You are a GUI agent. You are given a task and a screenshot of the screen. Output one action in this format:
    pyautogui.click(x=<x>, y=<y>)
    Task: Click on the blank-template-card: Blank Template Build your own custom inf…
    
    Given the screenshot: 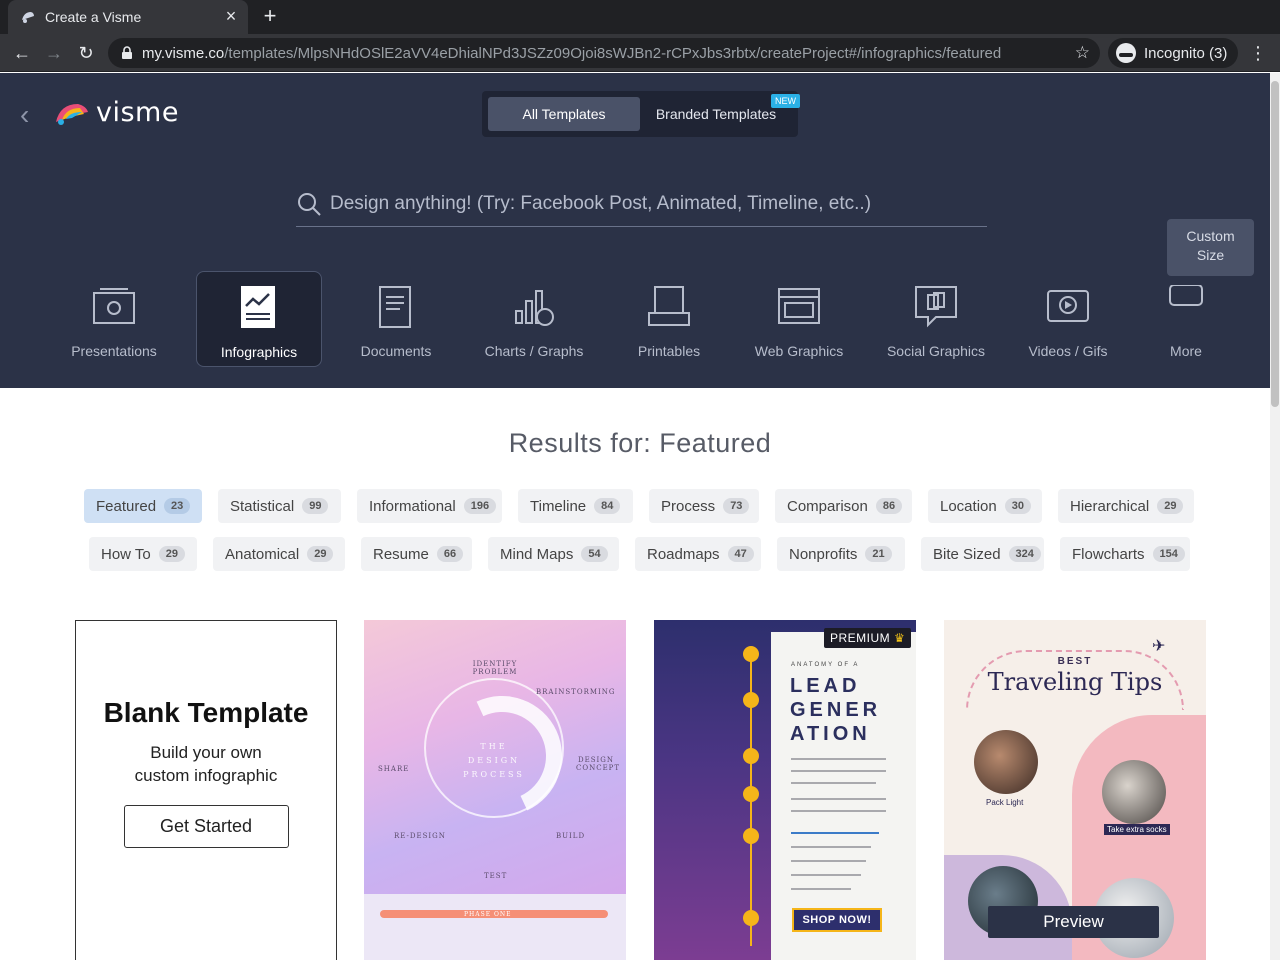 What is the action you would take?
    pyautogui.click(x=206, y=790)
    